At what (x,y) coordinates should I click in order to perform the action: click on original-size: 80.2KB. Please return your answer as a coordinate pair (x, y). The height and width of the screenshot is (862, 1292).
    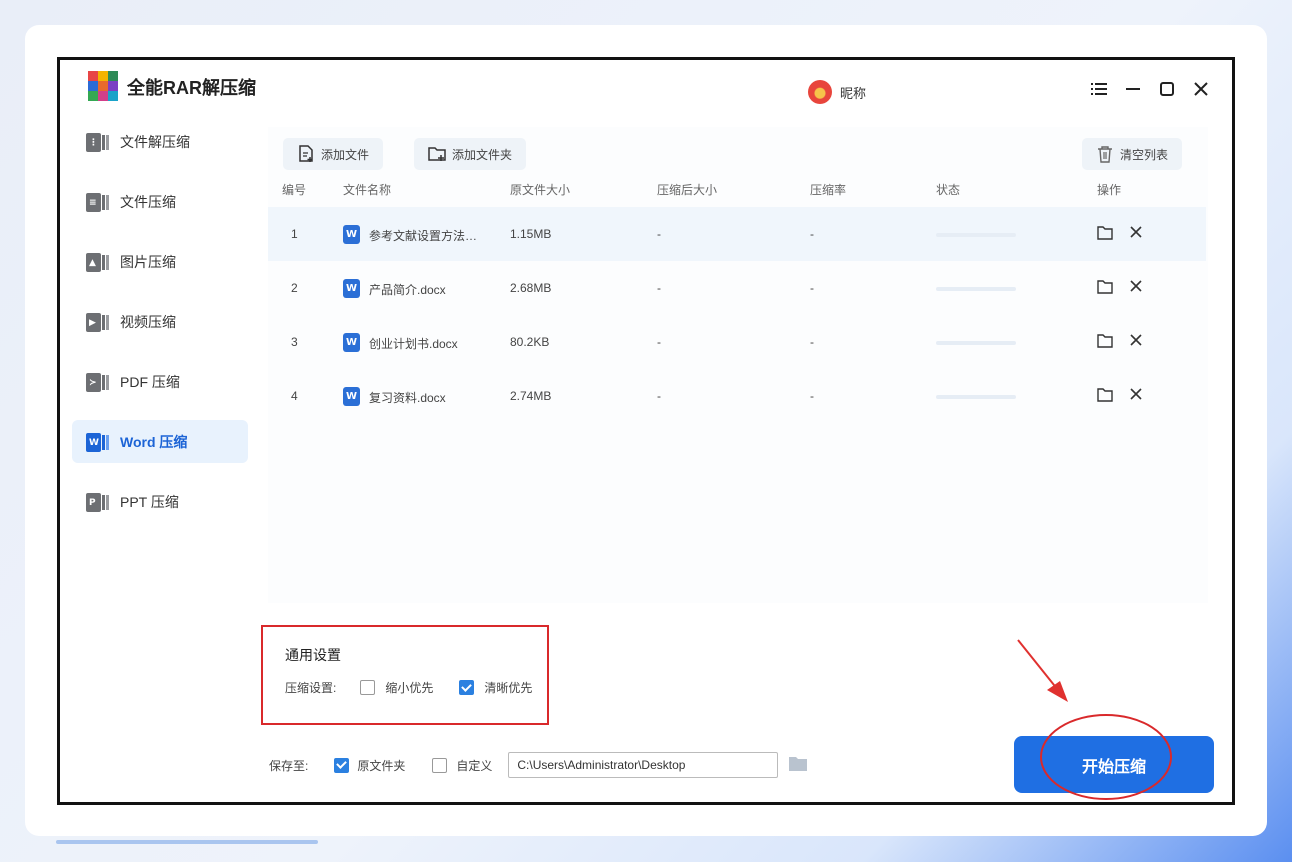
    Looking at the image, I should click on (530, 342).